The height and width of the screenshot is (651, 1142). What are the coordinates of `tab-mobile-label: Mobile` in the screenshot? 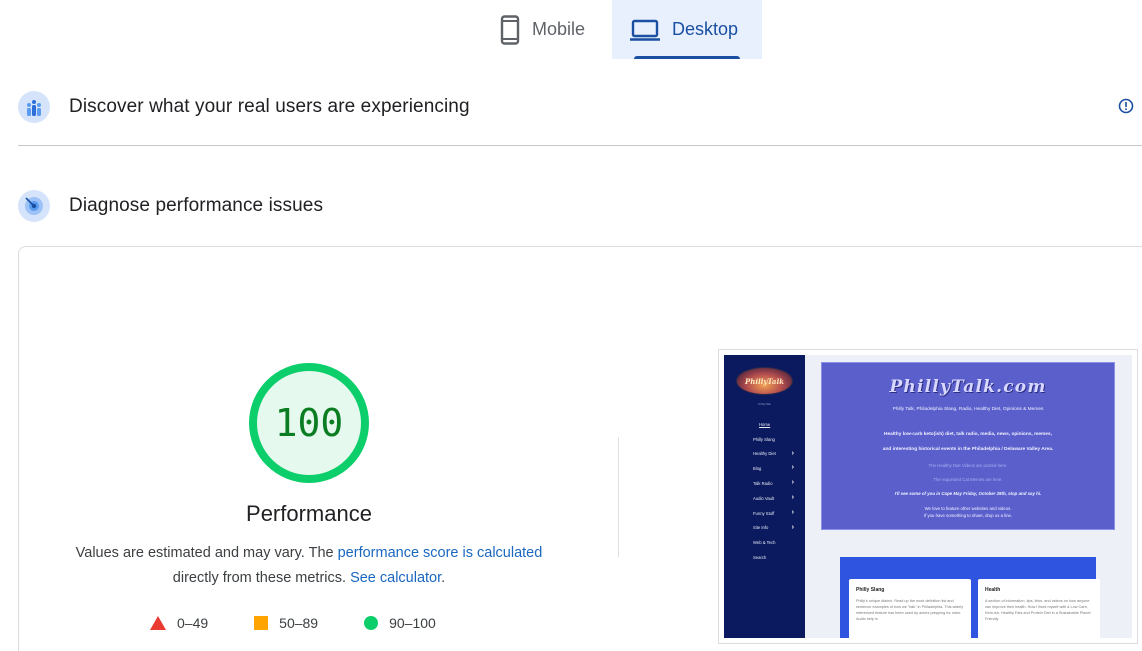 It's located at (559, 29).